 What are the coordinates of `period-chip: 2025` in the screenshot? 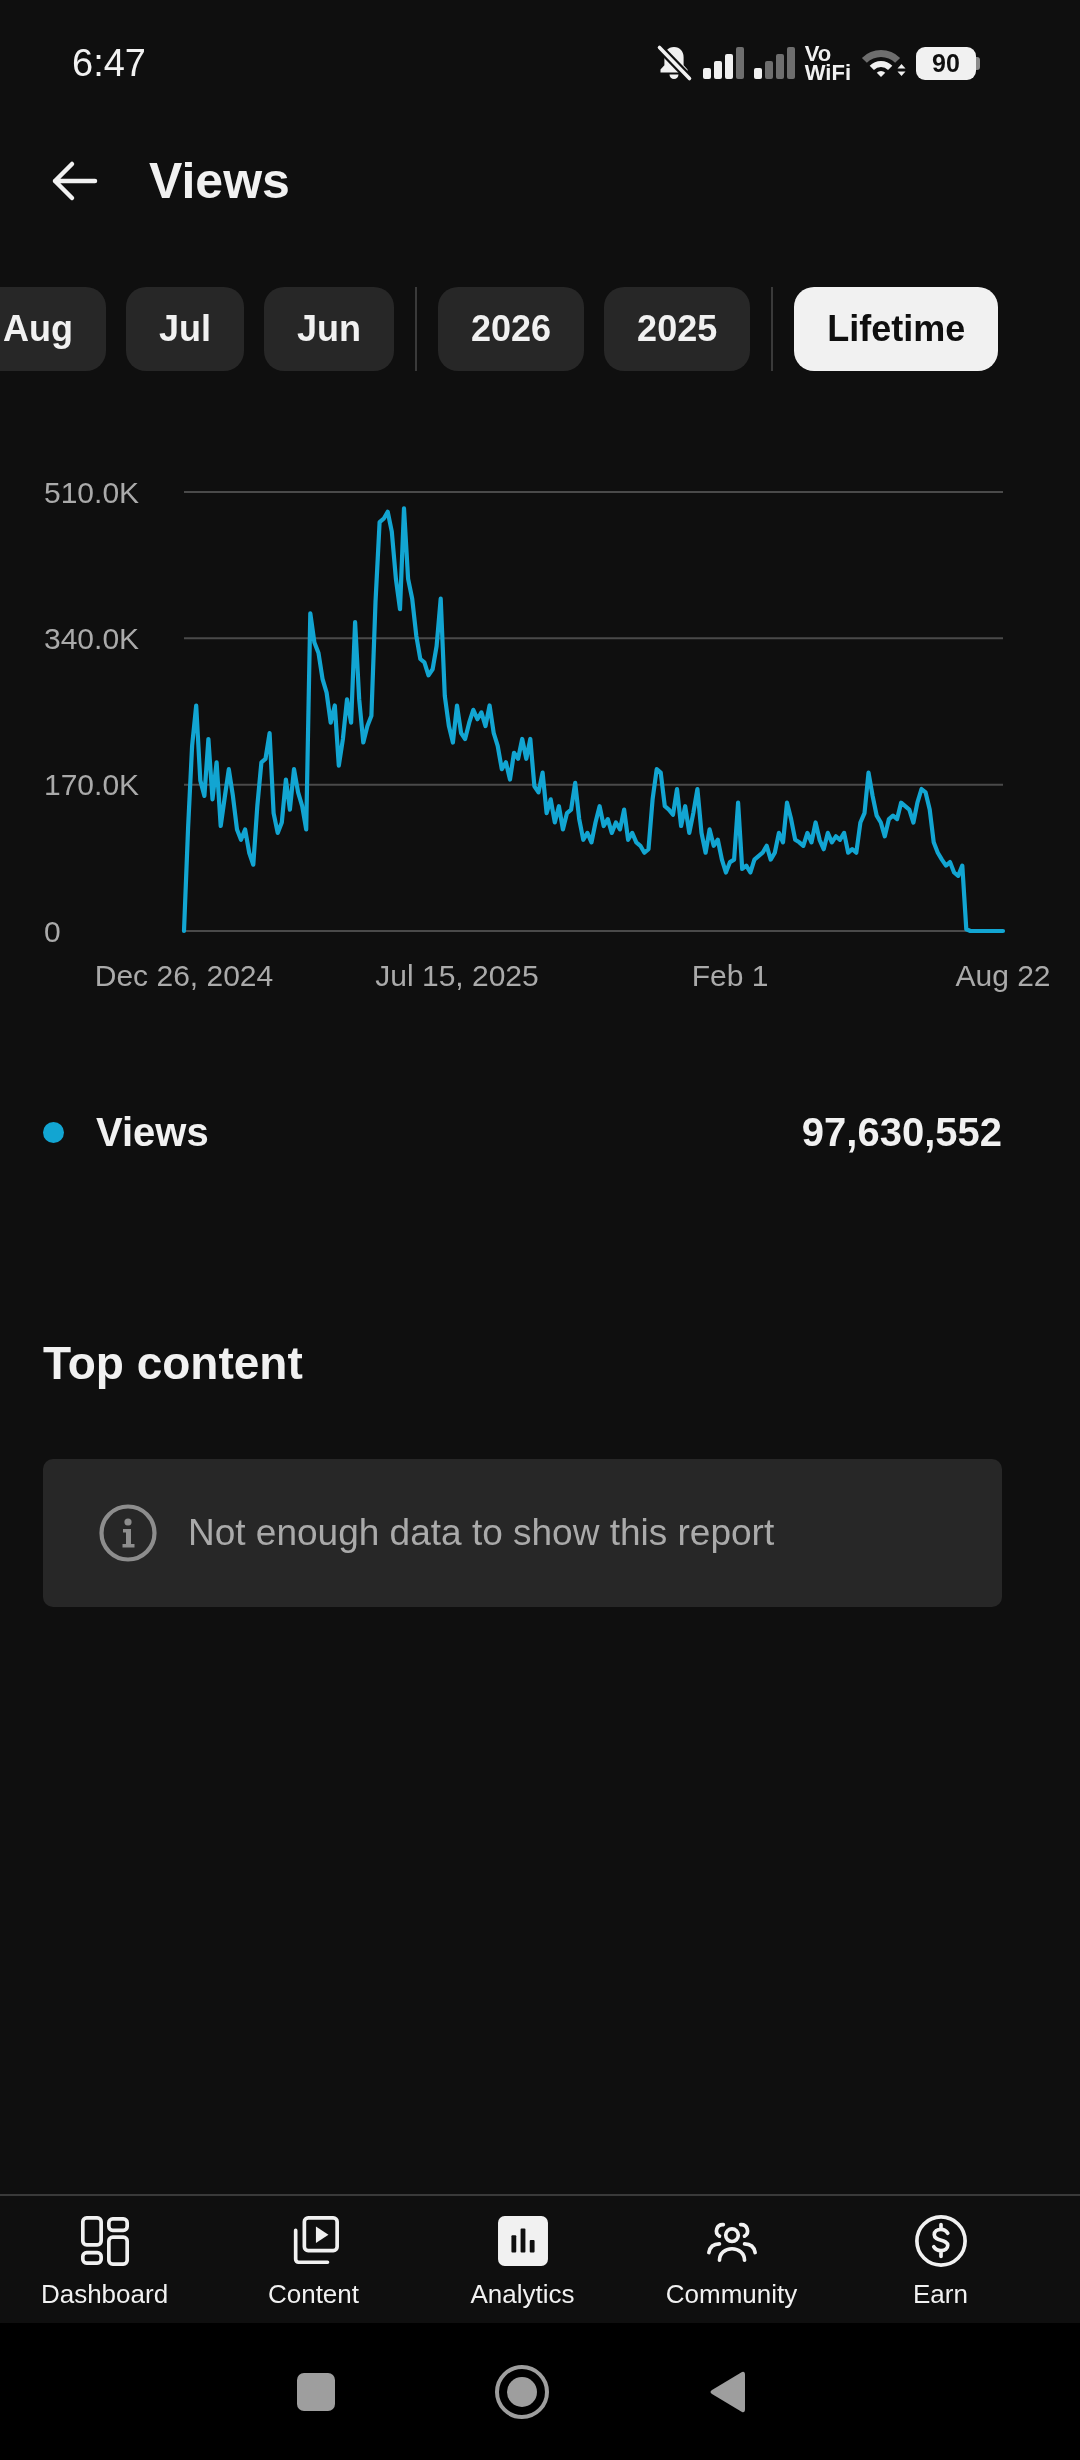 It's located at (677, 329).